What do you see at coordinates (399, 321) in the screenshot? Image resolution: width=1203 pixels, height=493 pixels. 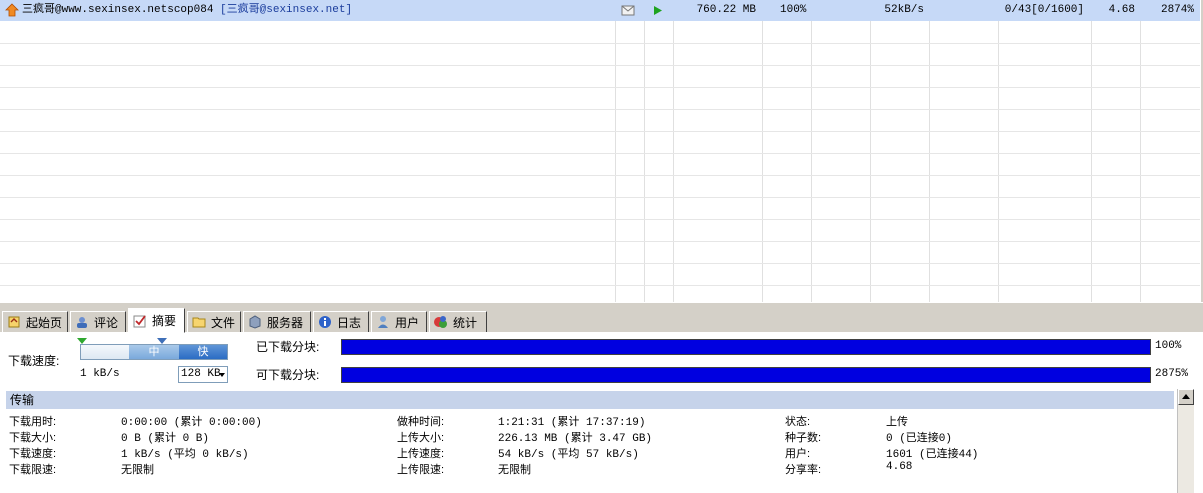 I see `tab-users: 用户` at bounding box center [399, 321].